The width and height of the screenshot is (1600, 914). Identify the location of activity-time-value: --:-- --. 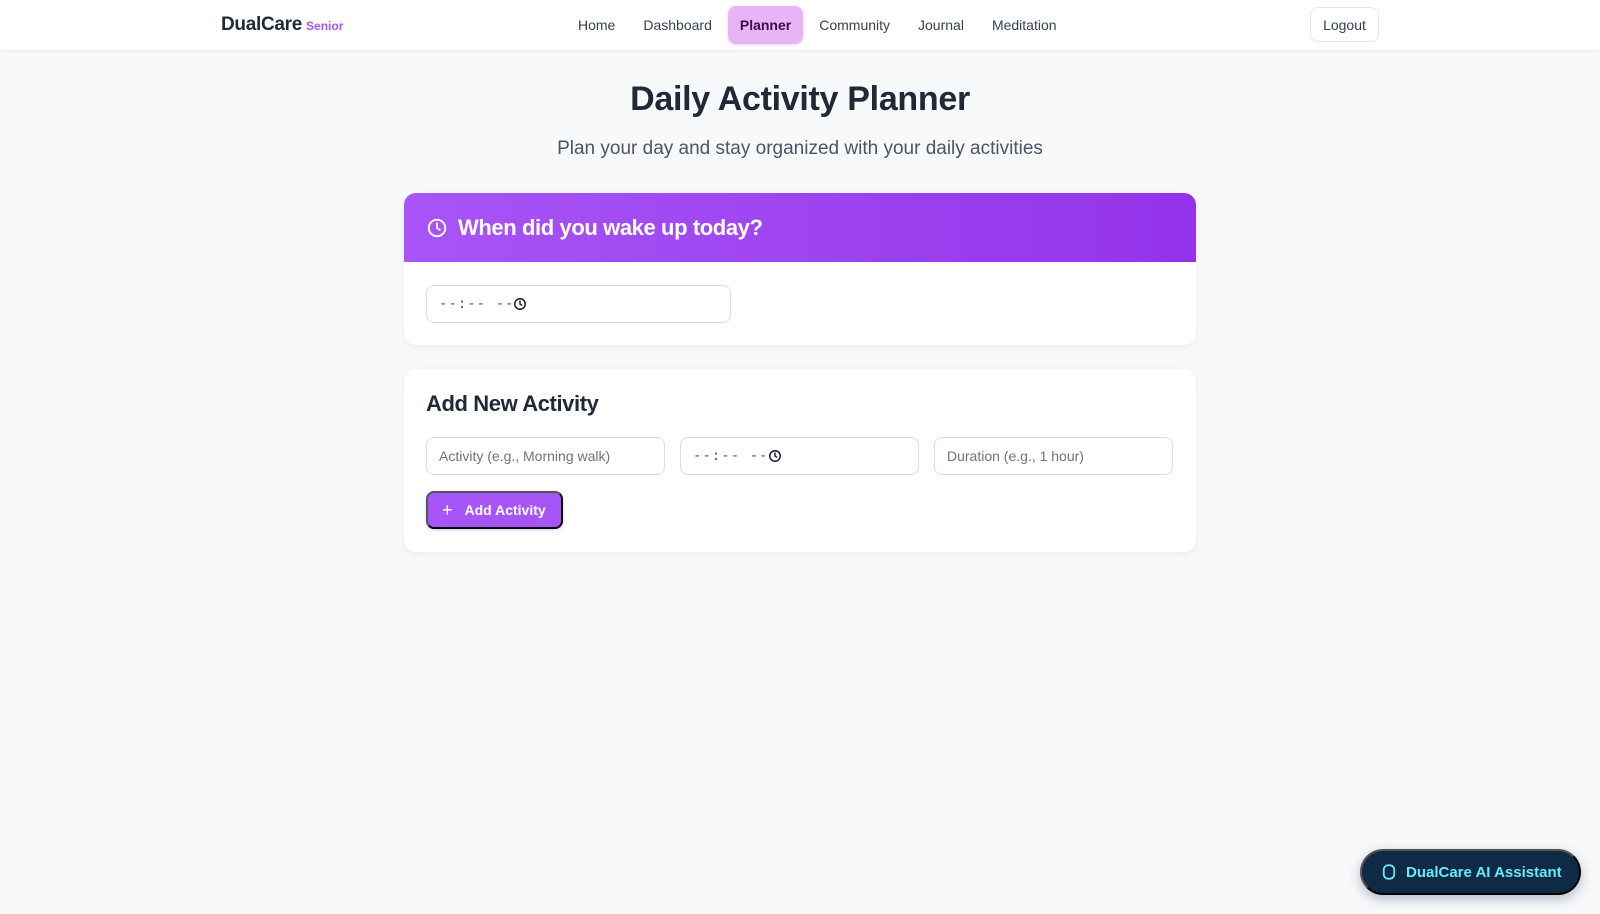
(731, 456).